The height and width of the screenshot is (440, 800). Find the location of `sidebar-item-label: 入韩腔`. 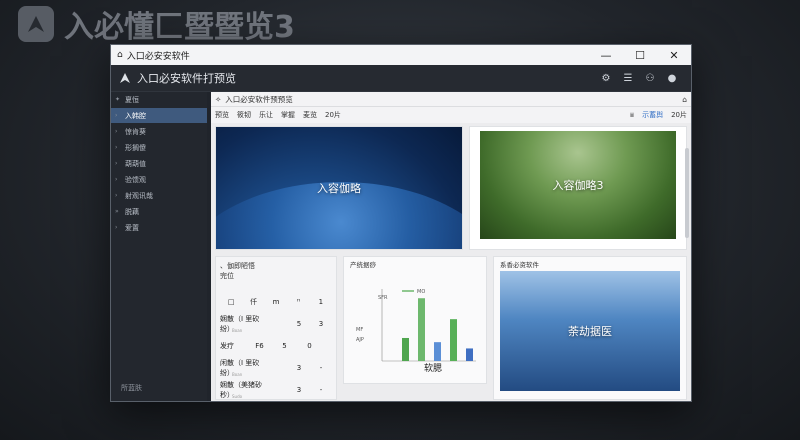

sidebar-item-label: 入韩腔 is located at coordinates (135, 115).